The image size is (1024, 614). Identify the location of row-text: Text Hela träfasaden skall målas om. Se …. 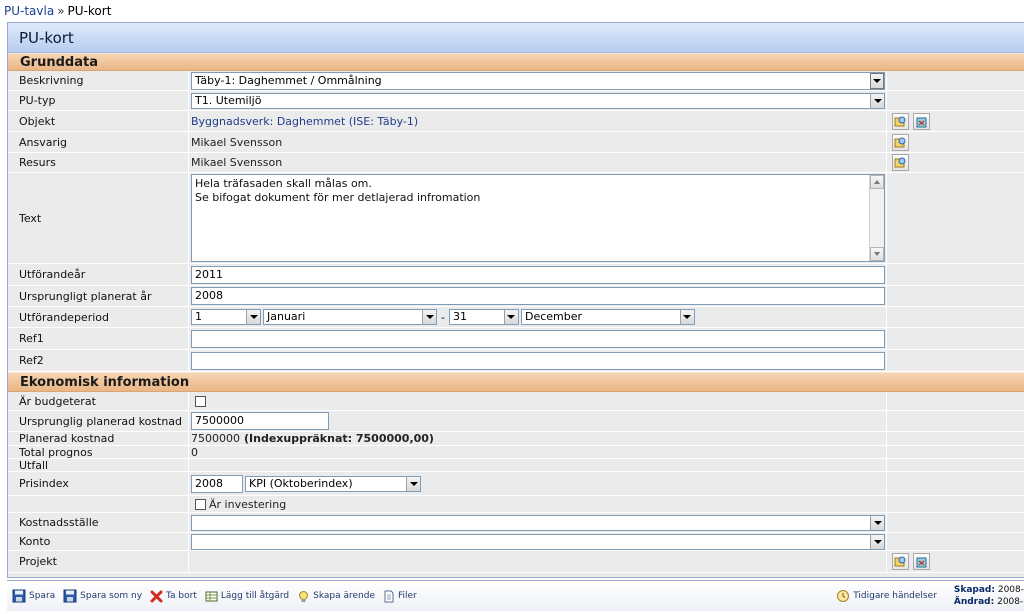
(516, 218).